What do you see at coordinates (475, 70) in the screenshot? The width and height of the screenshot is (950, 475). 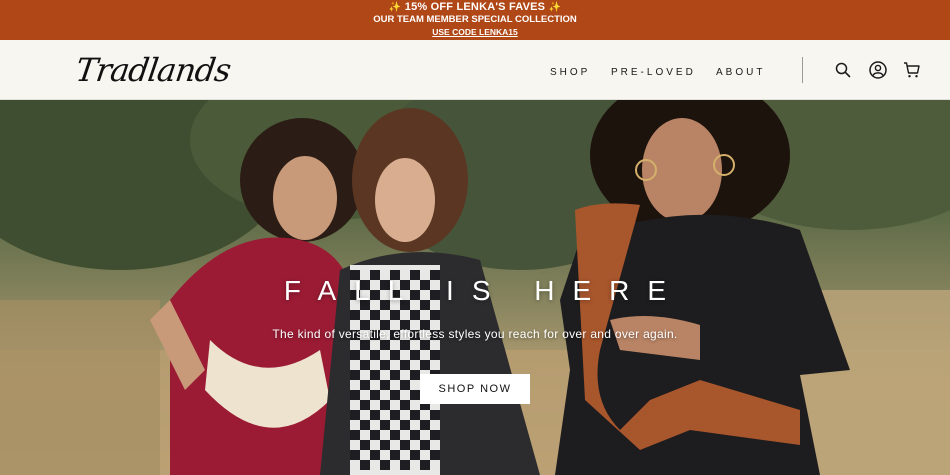 I see `site-header: Tradlands SHOP PRE-LOVED ABOUT` at bounding box center [475, 70].